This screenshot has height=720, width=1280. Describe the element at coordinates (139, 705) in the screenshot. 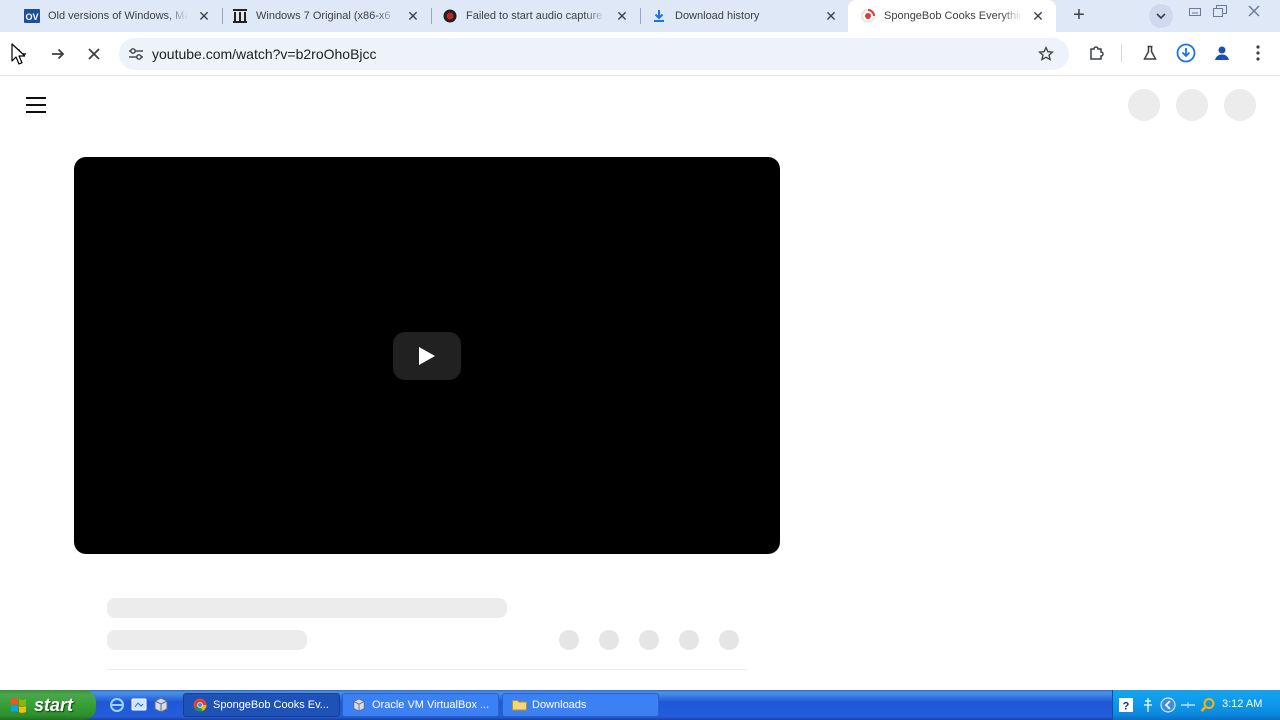

I see `show-desktop-icon` at that location.